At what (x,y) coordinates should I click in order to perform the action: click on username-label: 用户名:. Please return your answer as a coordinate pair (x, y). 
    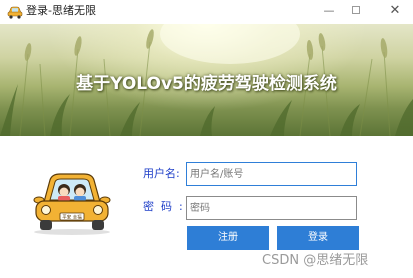
    Looking at the image, I should click on (161, 173).